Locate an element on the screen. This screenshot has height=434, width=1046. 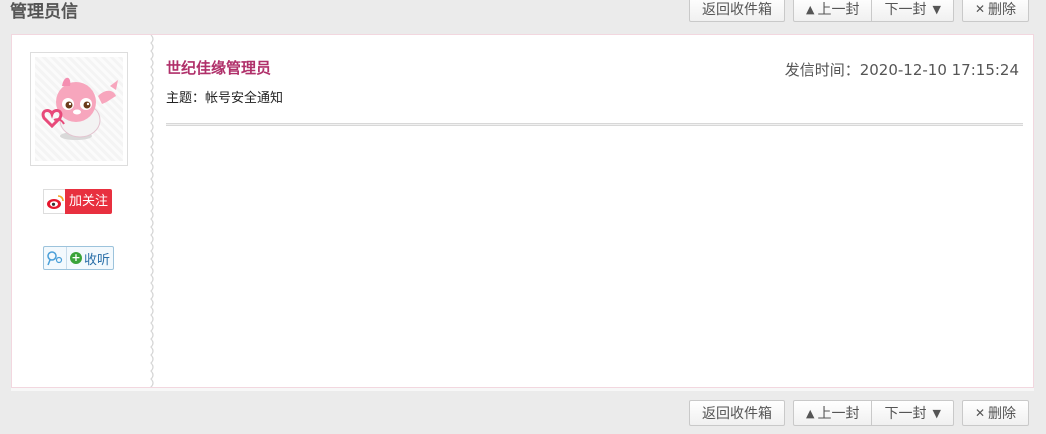
bottom-toolbar: 返回收件箱 ▲ 上一封 下一封 ▼ ✕ 删除 is located at coordinates (859, 413).